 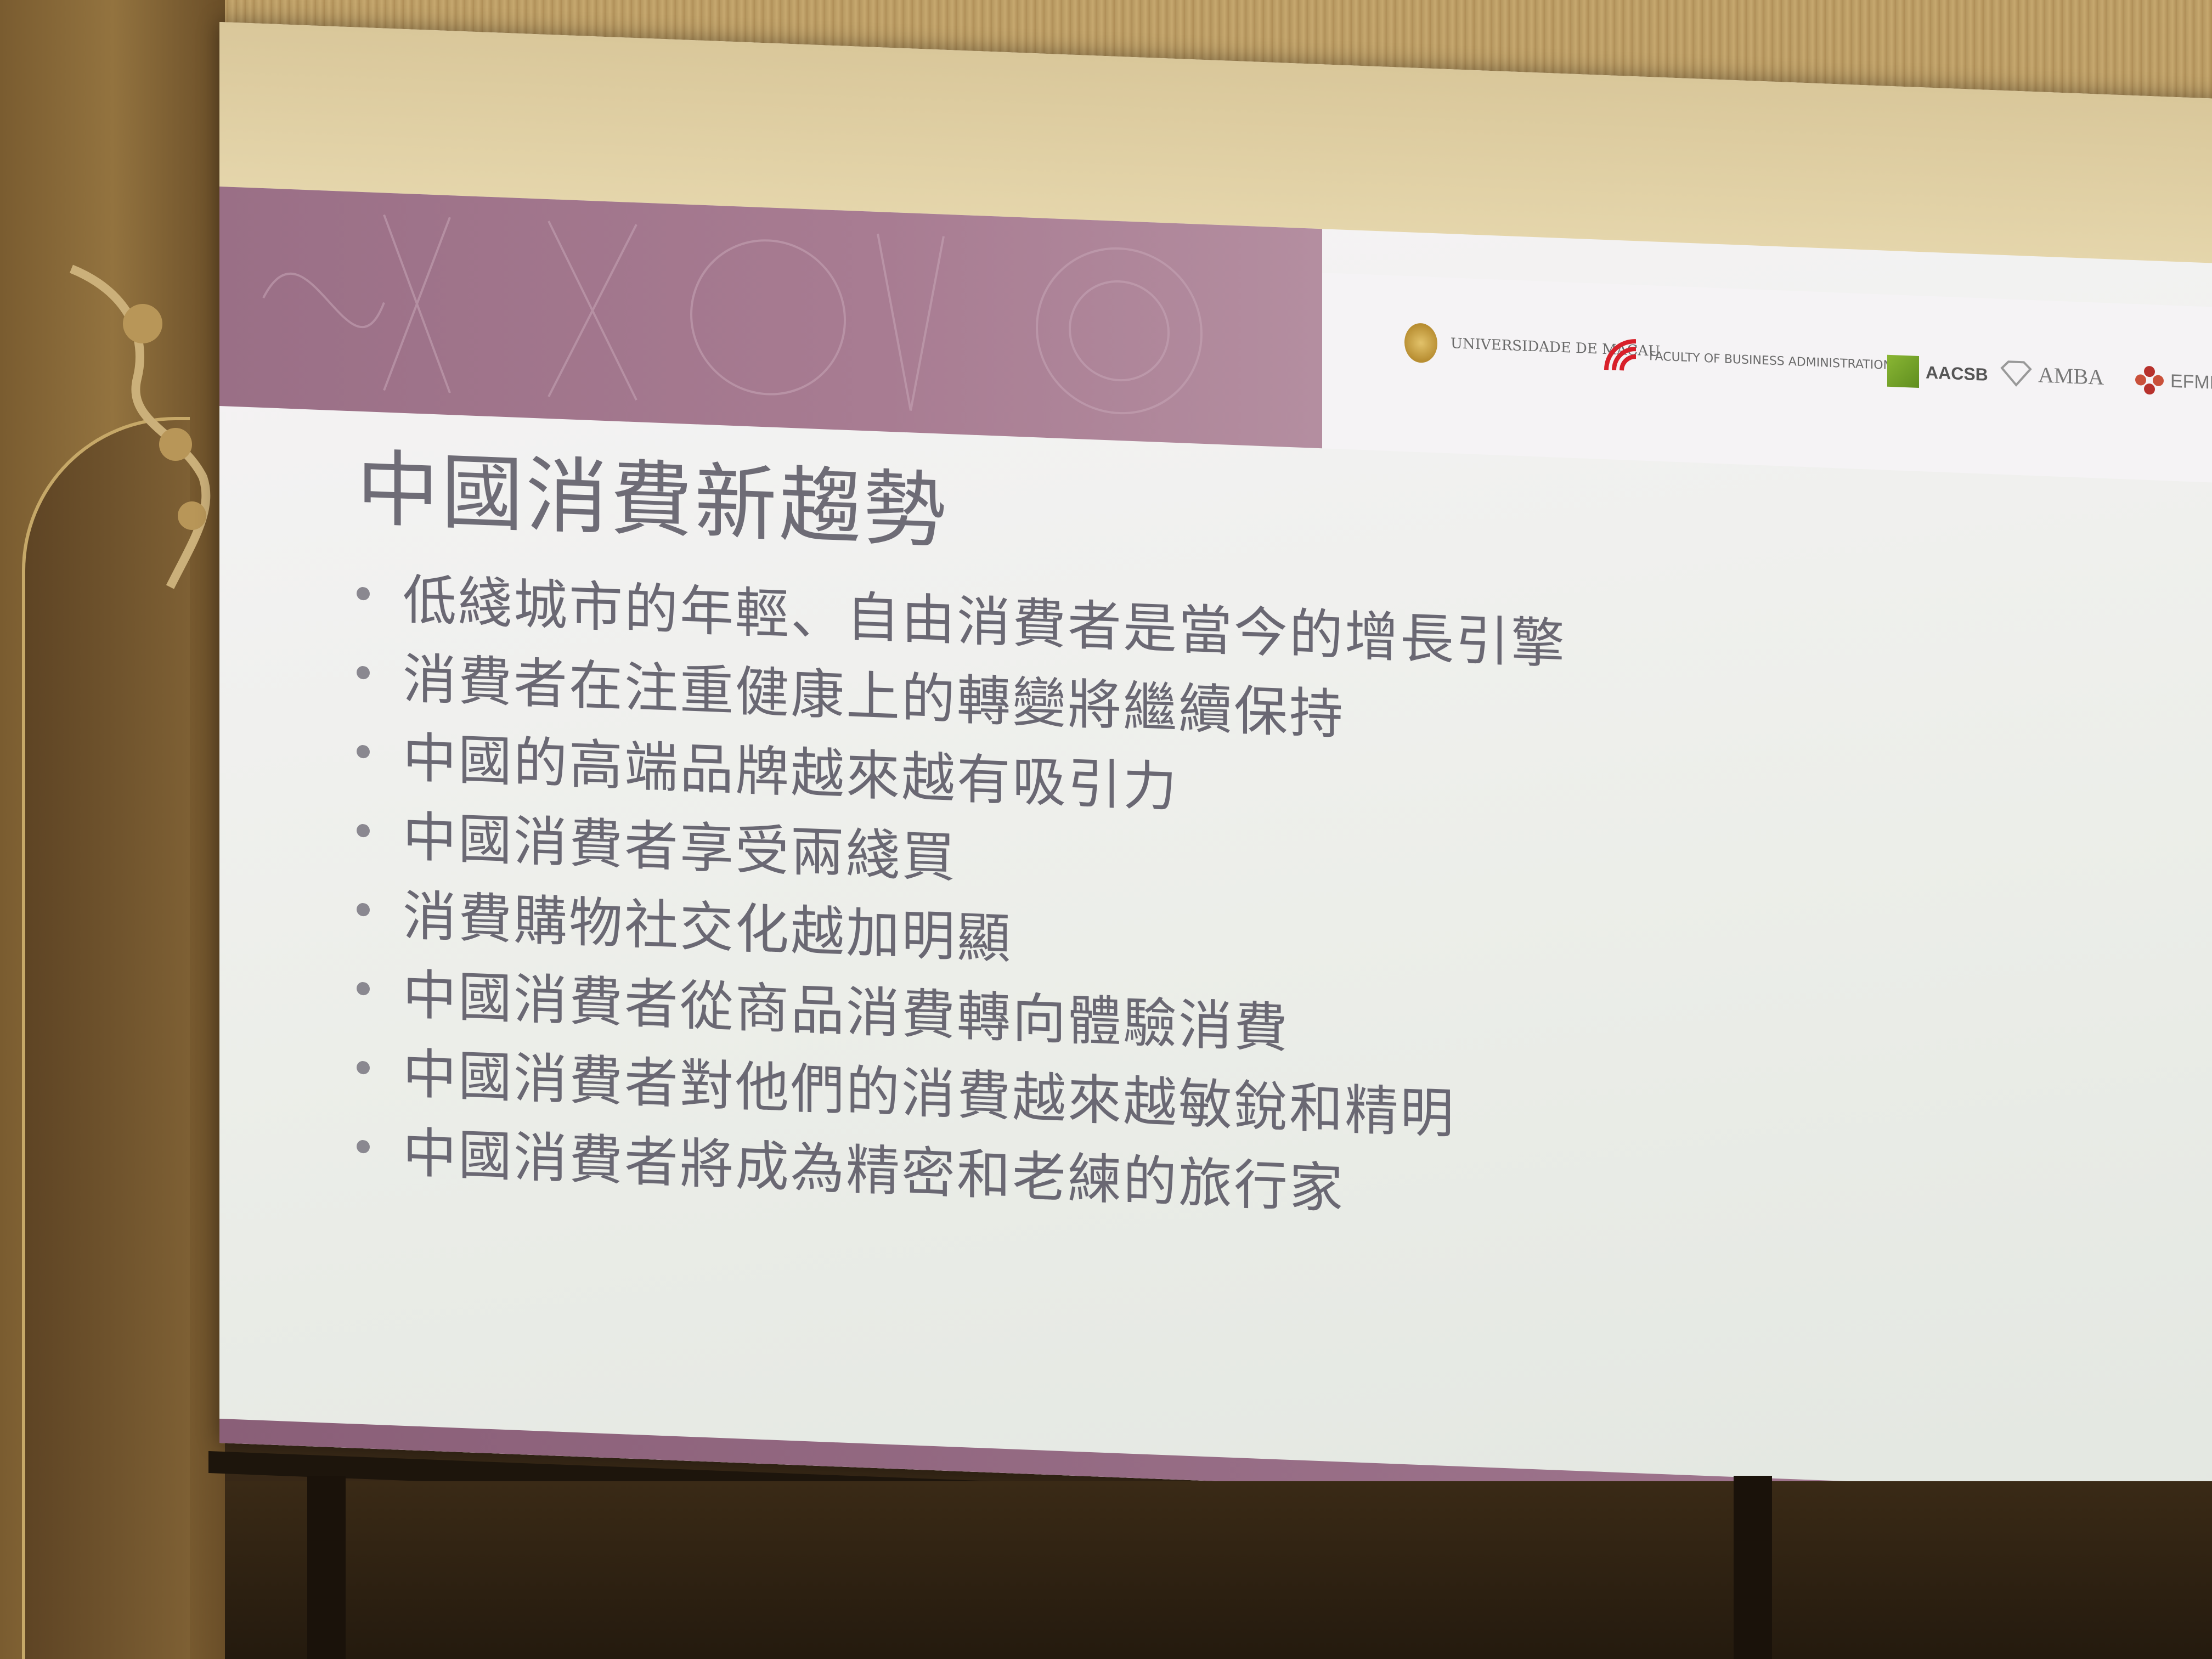 What do you see at coordinates (1771, 361) in the screenshot?
I see `faculty-name: FACULTY OF BUSINESS ADMINISTRATION` at bounding box center [1771, 361].